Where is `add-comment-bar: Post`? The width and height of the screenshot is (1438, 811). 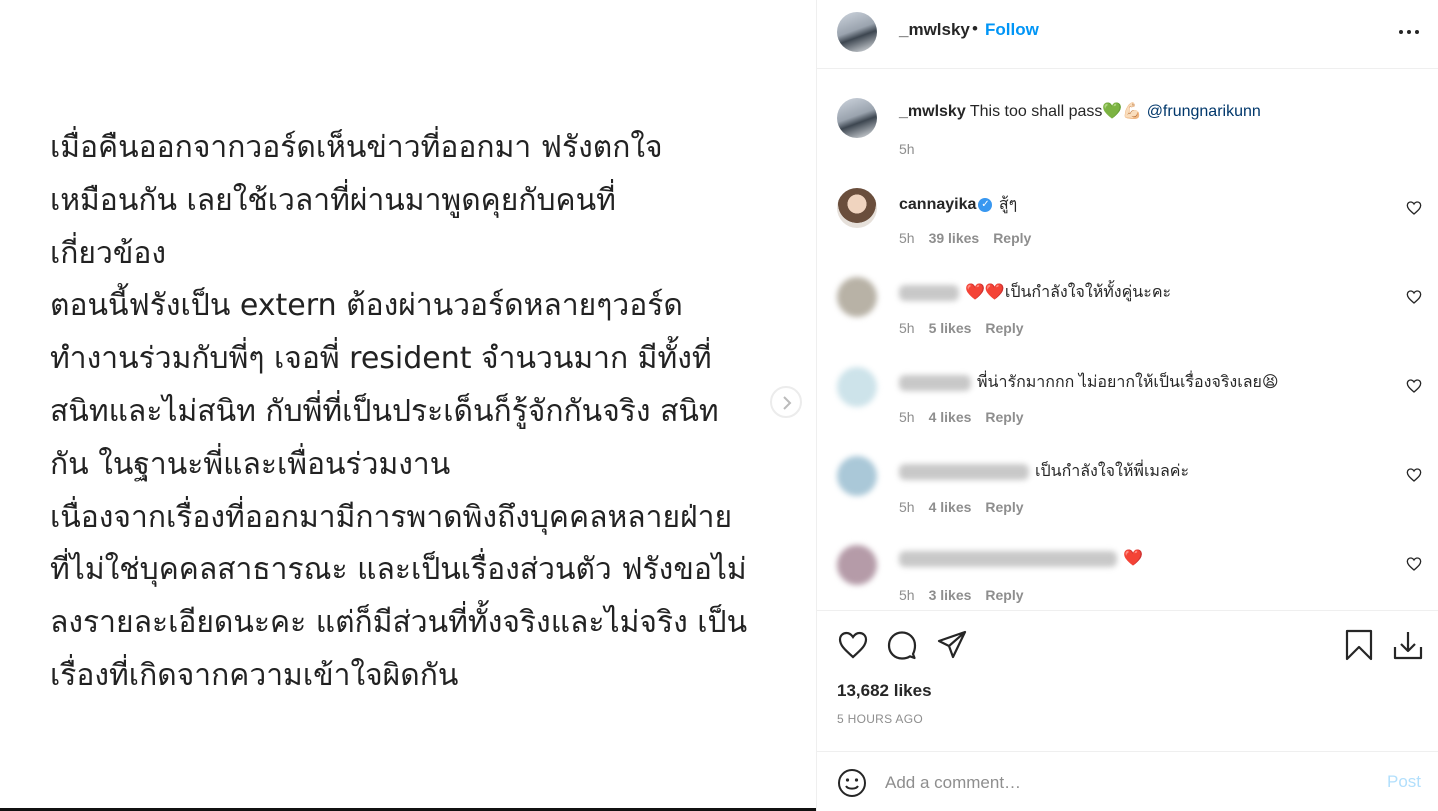 add-comment-bar: Post is located at coordinates (1127, 781).